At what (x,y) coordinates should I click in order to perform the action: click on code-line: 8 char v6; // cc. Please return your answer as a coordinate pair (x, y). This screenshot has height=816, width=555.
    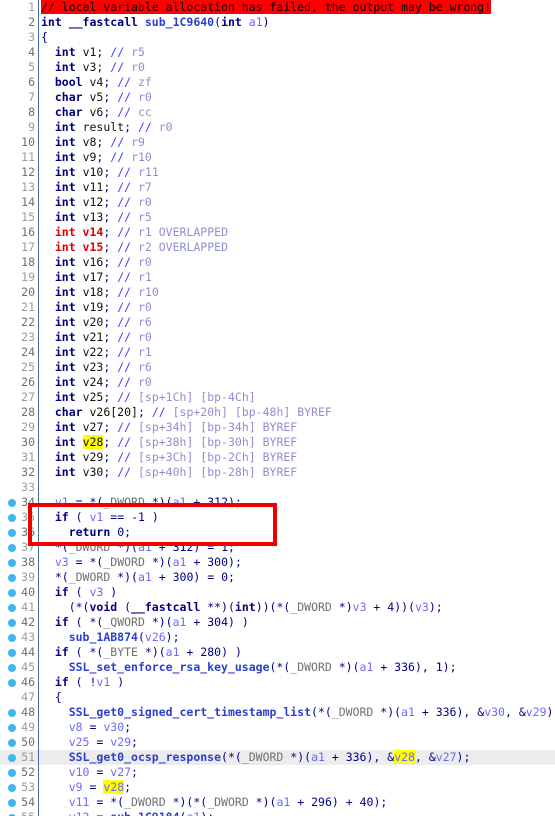
    Looking at the image, I should click on (277, 112).